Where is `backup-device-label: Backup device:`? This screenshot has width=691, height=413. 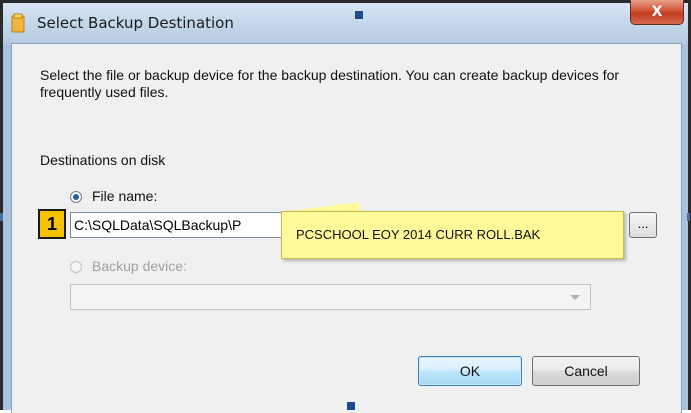 backup-device-label: Backup device: is located at coordinates (139, 266).